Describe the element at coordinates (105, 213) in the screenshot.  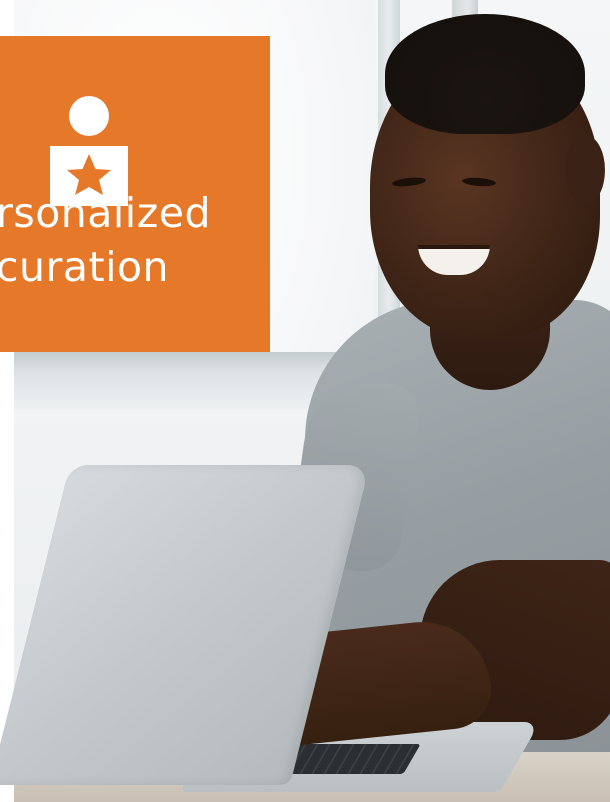
I see `badge-title-line1: rsonalized` at that location.